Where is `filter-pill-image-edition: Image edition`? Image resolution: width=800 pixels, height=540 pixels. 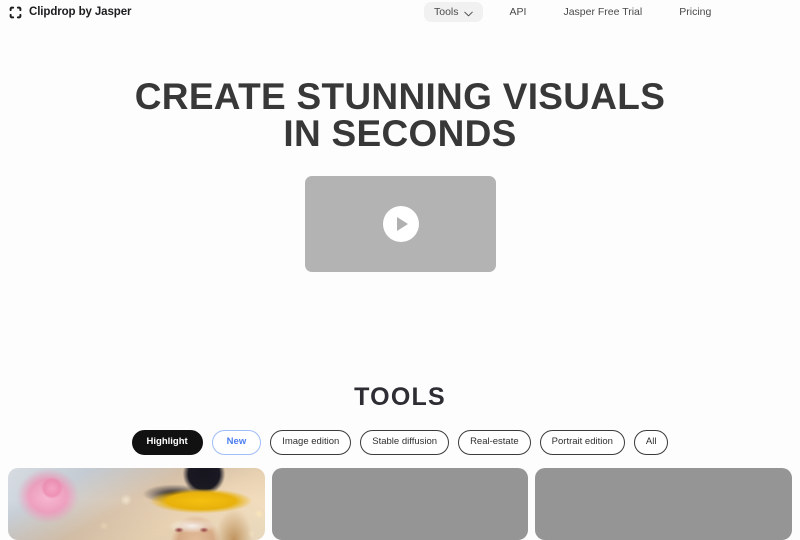
filter-pill-image-edition: Image edition is located at coordinates (311, 442).